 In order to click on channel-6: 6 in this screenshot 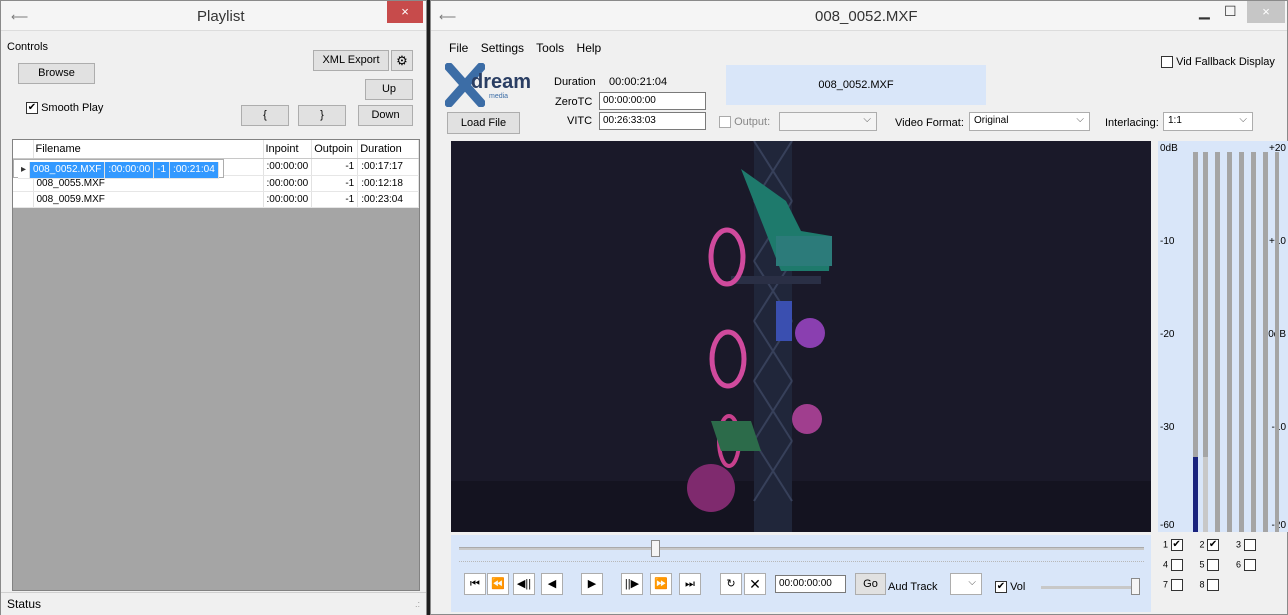, I will do `click(1253, 565)`.